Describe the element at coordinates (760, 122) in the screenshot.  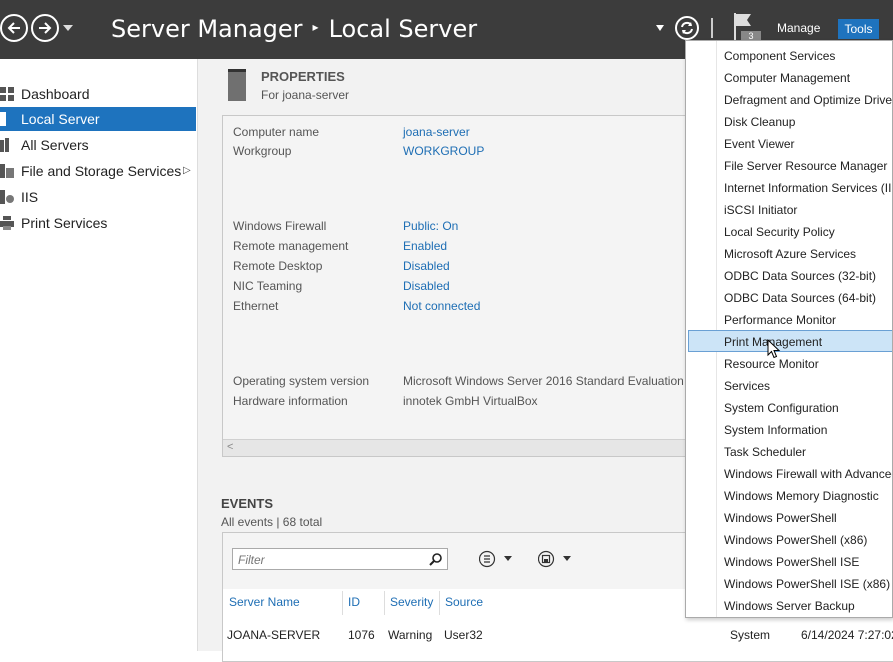
I see `menu-item-label: Disk Cleanup` at that location.